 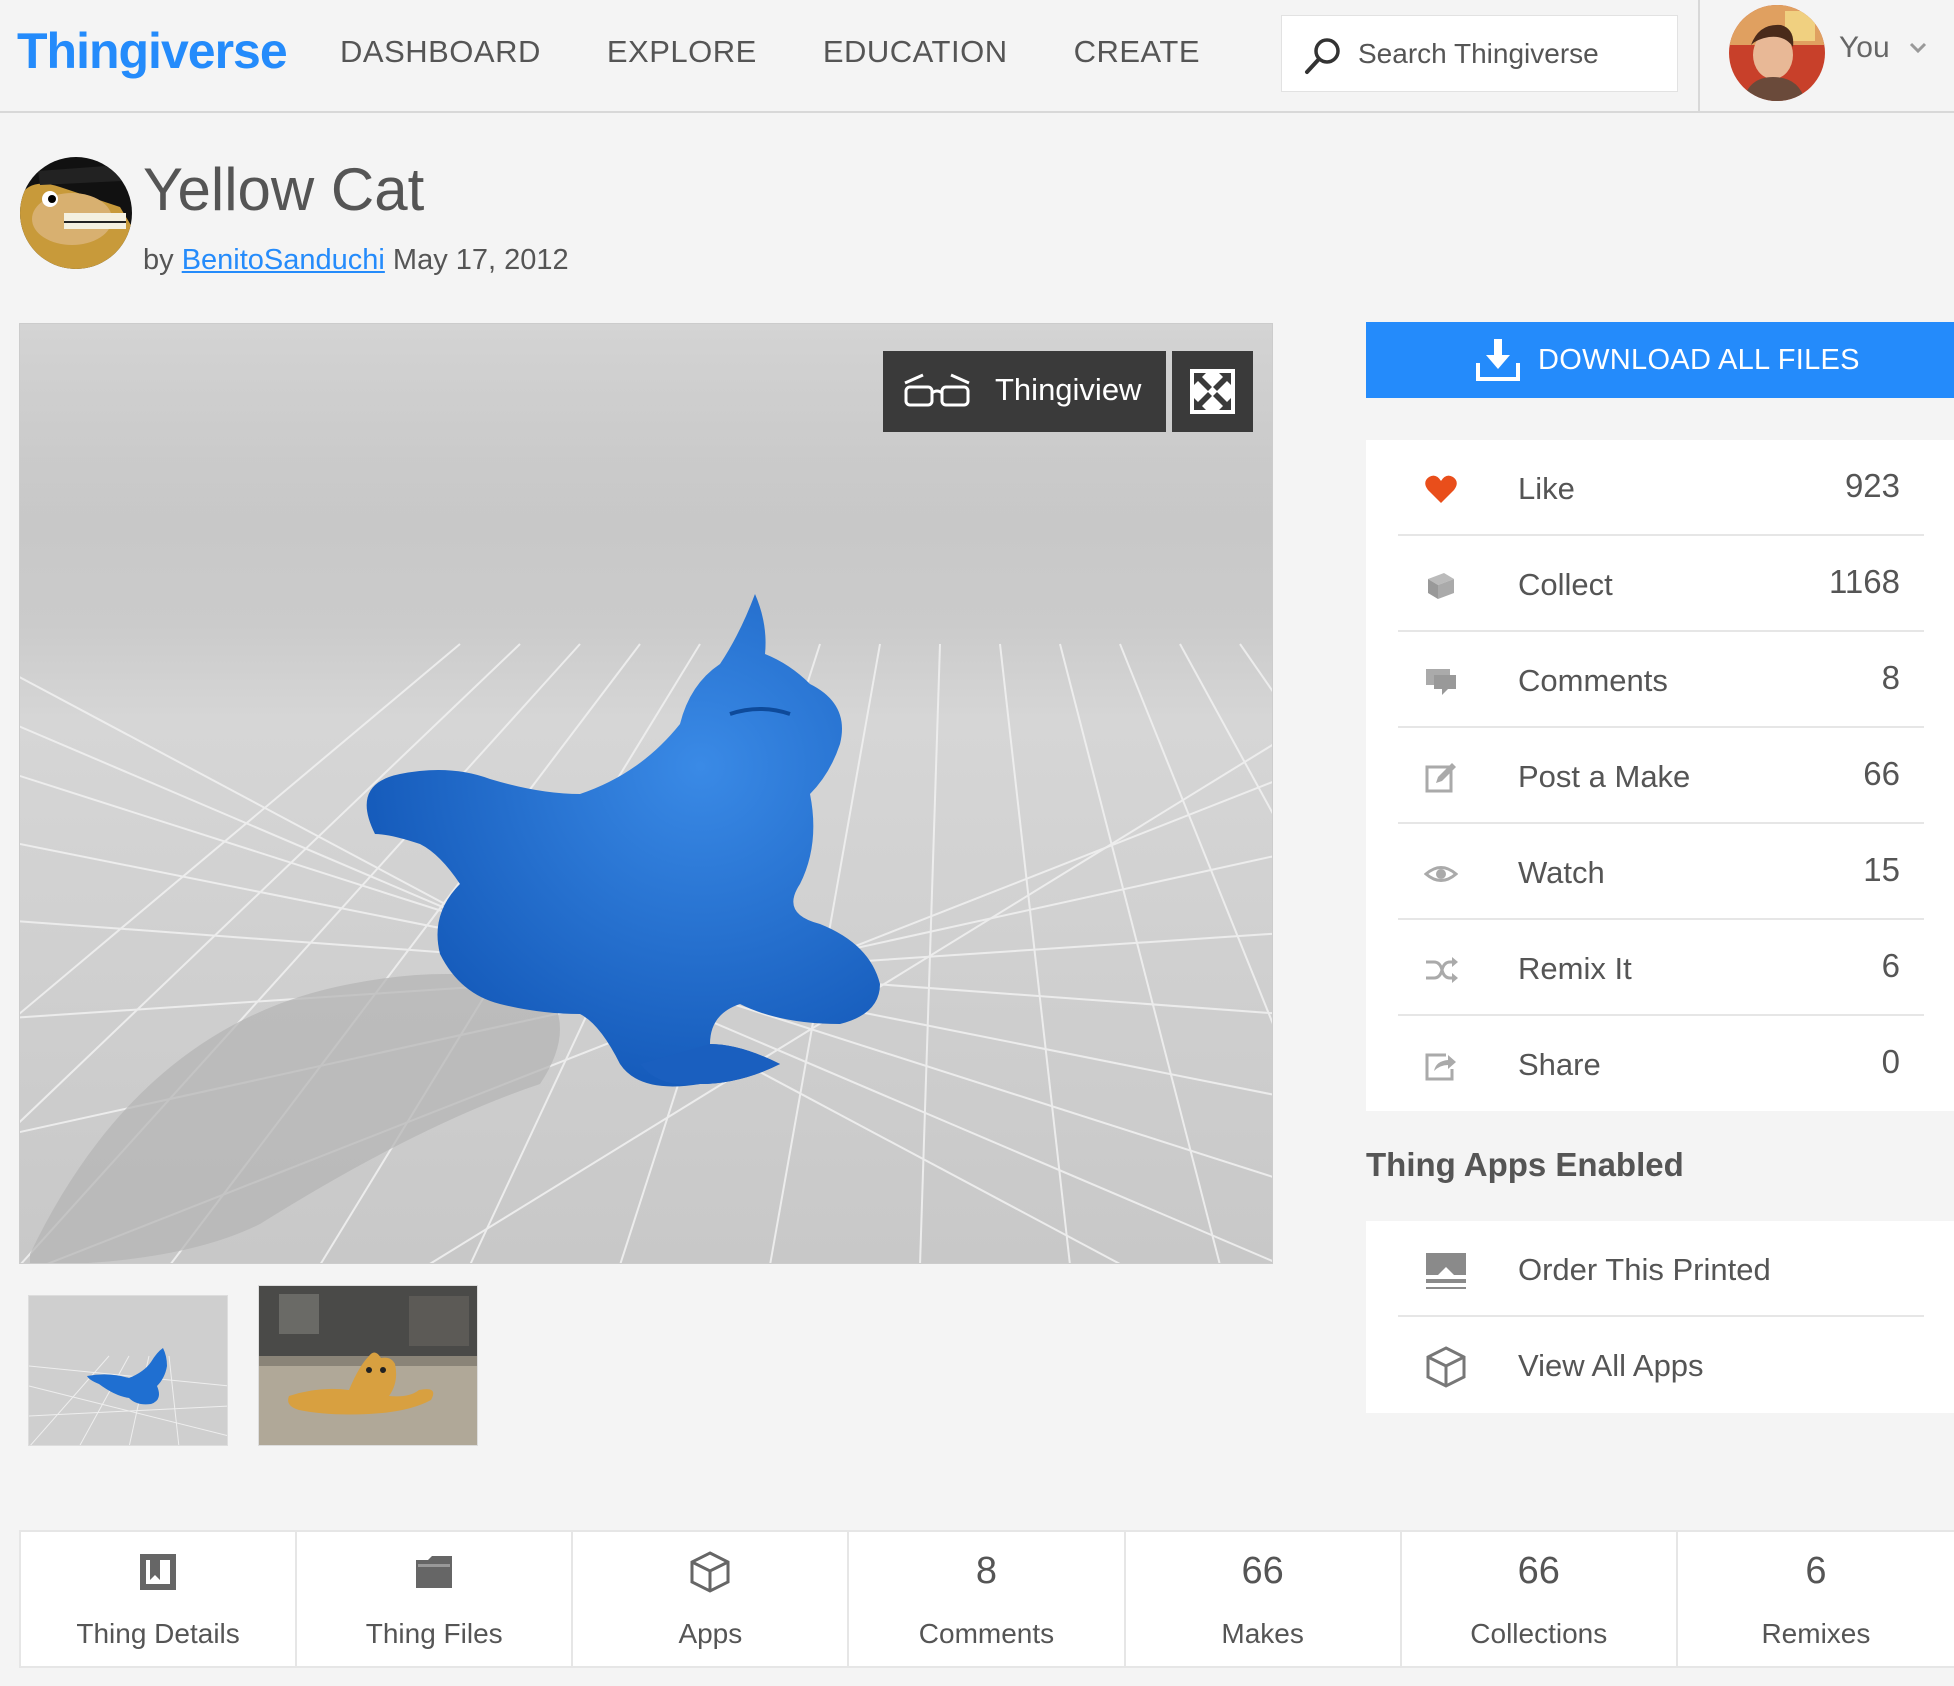 I want to click on user-name: You, so click(x=1864, y=48).